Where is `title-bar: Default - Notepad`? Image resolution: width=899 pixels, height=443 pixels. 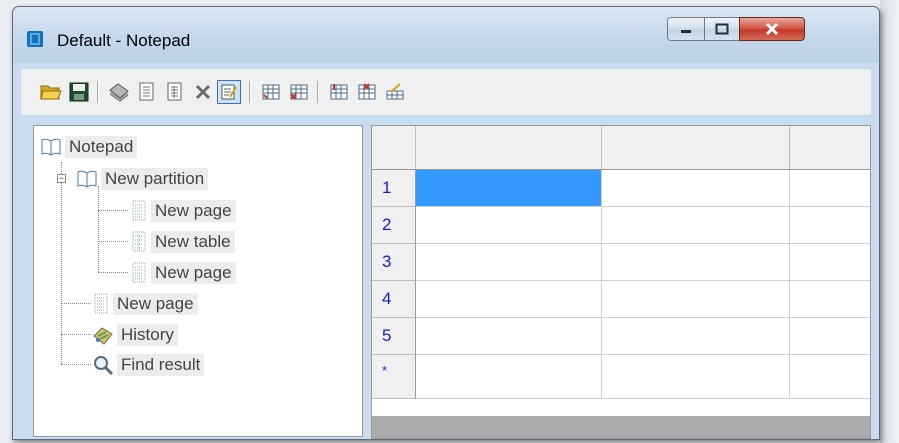 title-bar: Default - Notepad is located at coordinates (446, 35).